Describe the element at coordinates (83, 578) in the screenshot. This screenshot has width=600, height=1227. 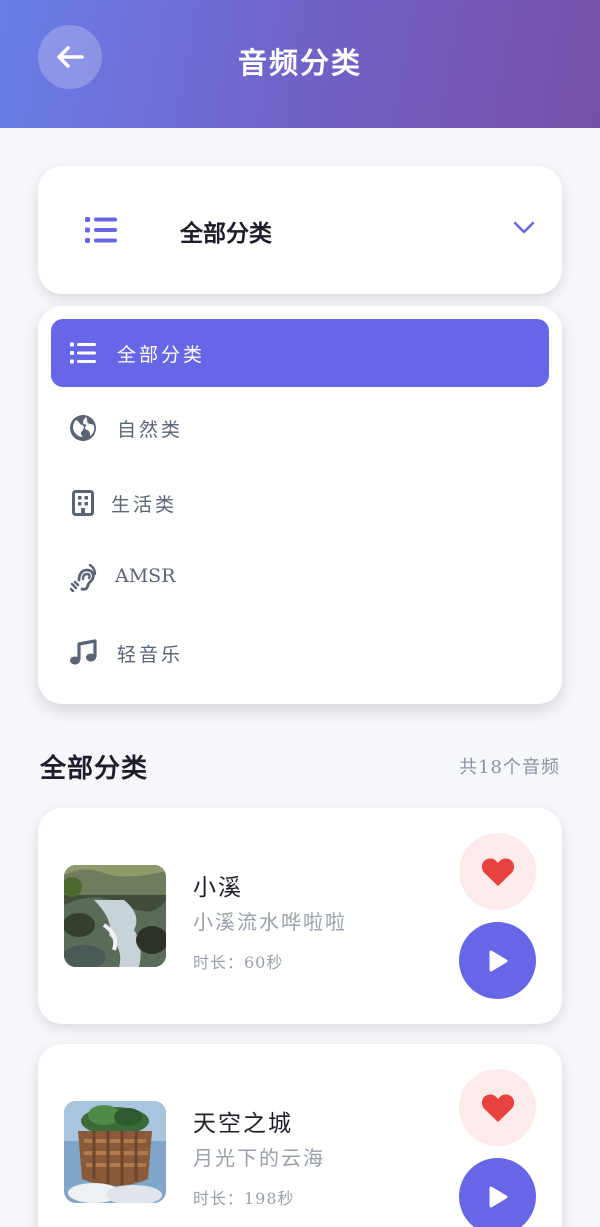
I see `ear-listen-icon` at that location.